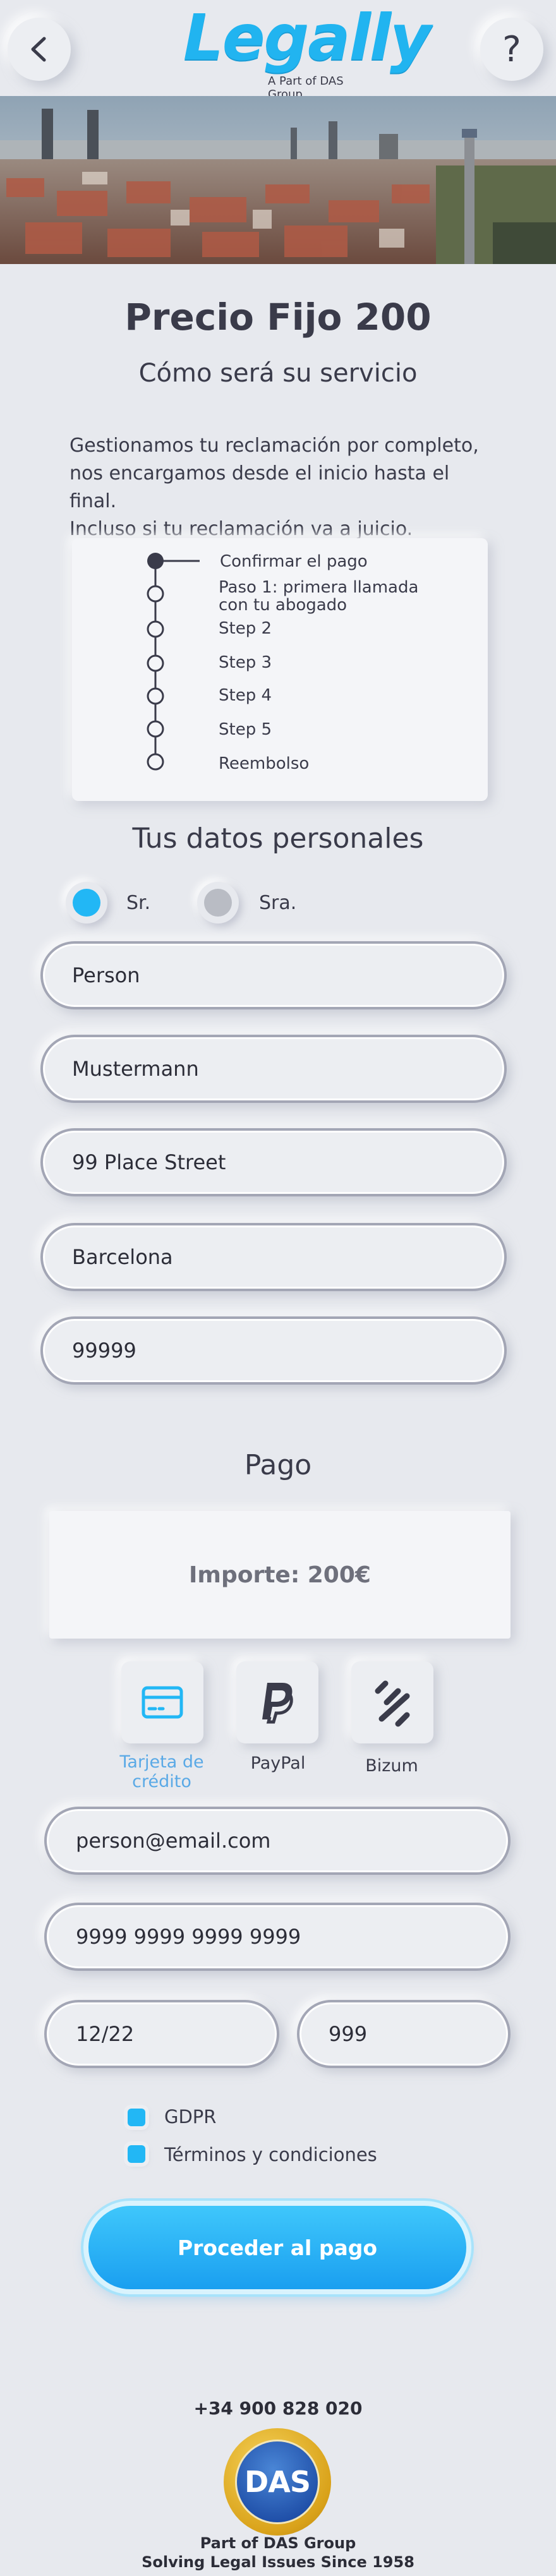  Describe the element at coordinates (278, 317) in the screenshot. I see `page-title: Precio Fijo 200` at that location.